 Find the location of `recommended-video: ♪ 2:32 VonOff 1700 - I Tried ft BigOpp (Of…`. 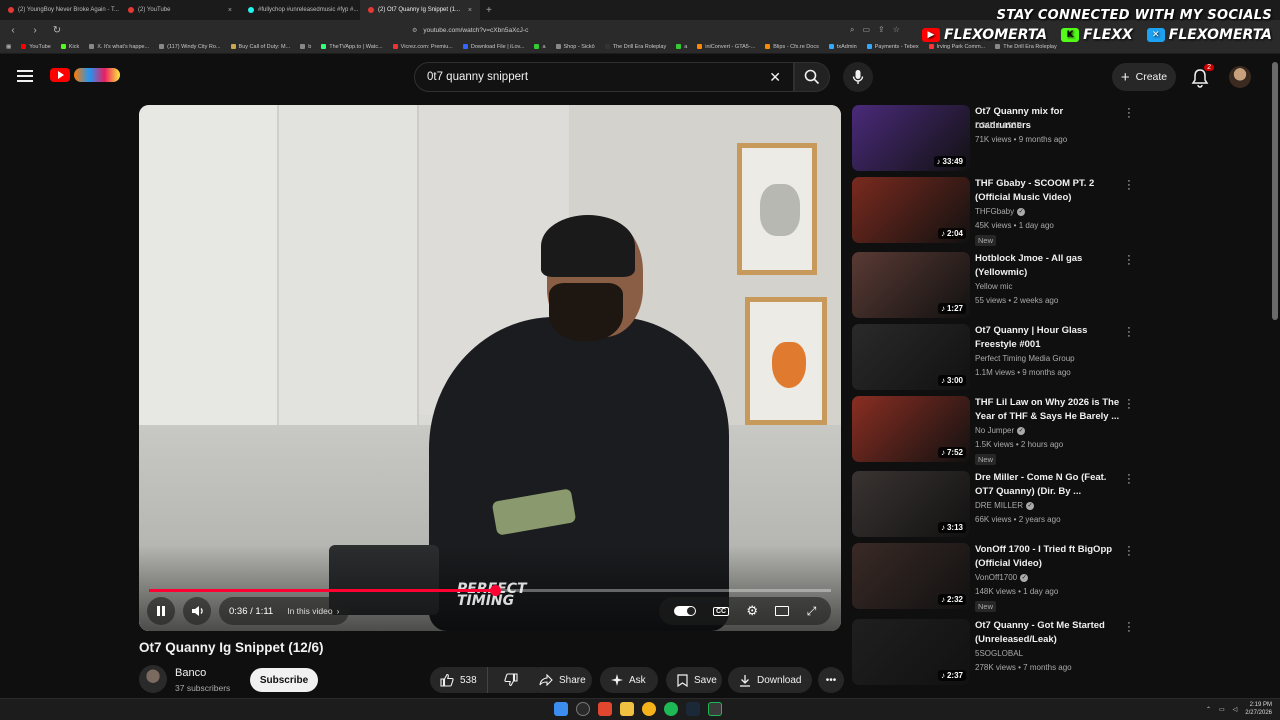

recommended-video: ♪ 2:32 VonOff 1700 - I Tried ft BigOpp (Of… is located at coordinates (997, 577).